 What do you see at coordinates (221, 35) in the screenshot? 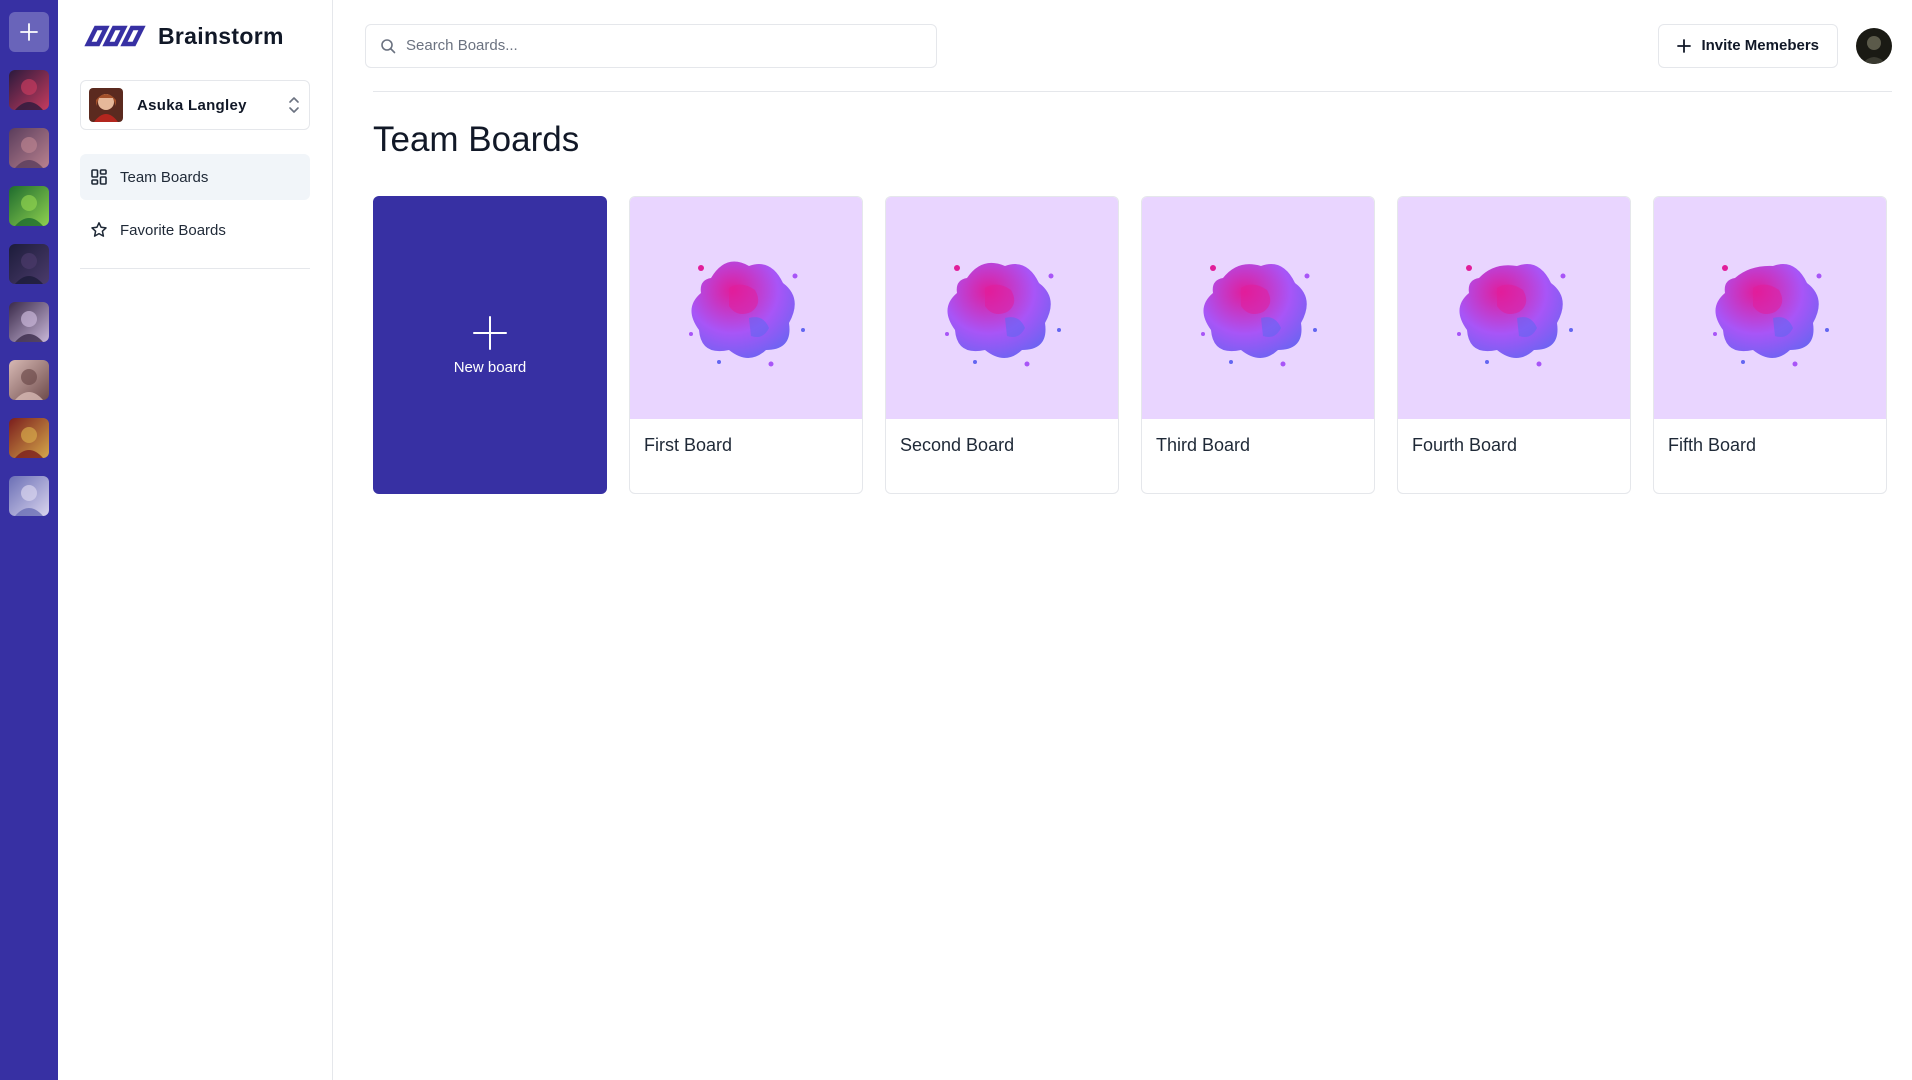
I see `brand-name: Brainstorm` at bounding box center [221, 35].